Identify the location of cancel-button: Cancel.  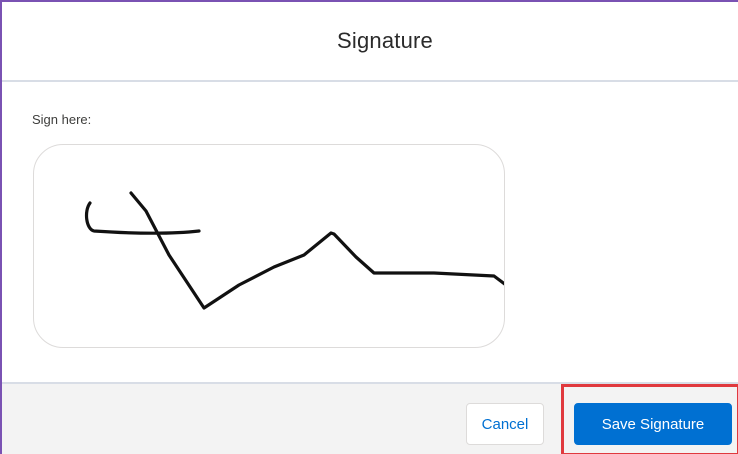
(505, 424).